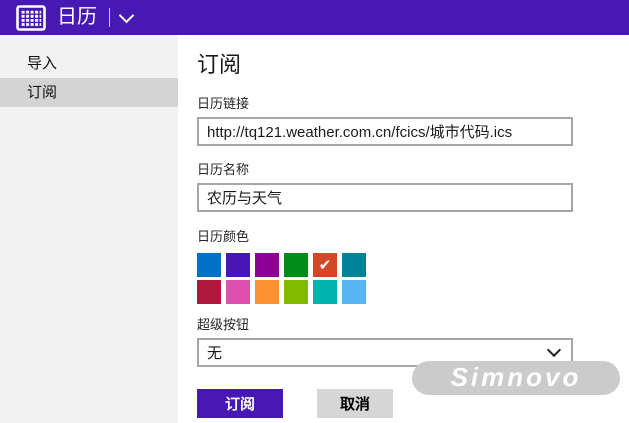  What do you see at coordinates (77, 17) in the screenshot?
I see `app-title: 日历` at bounding box center [77, 17].